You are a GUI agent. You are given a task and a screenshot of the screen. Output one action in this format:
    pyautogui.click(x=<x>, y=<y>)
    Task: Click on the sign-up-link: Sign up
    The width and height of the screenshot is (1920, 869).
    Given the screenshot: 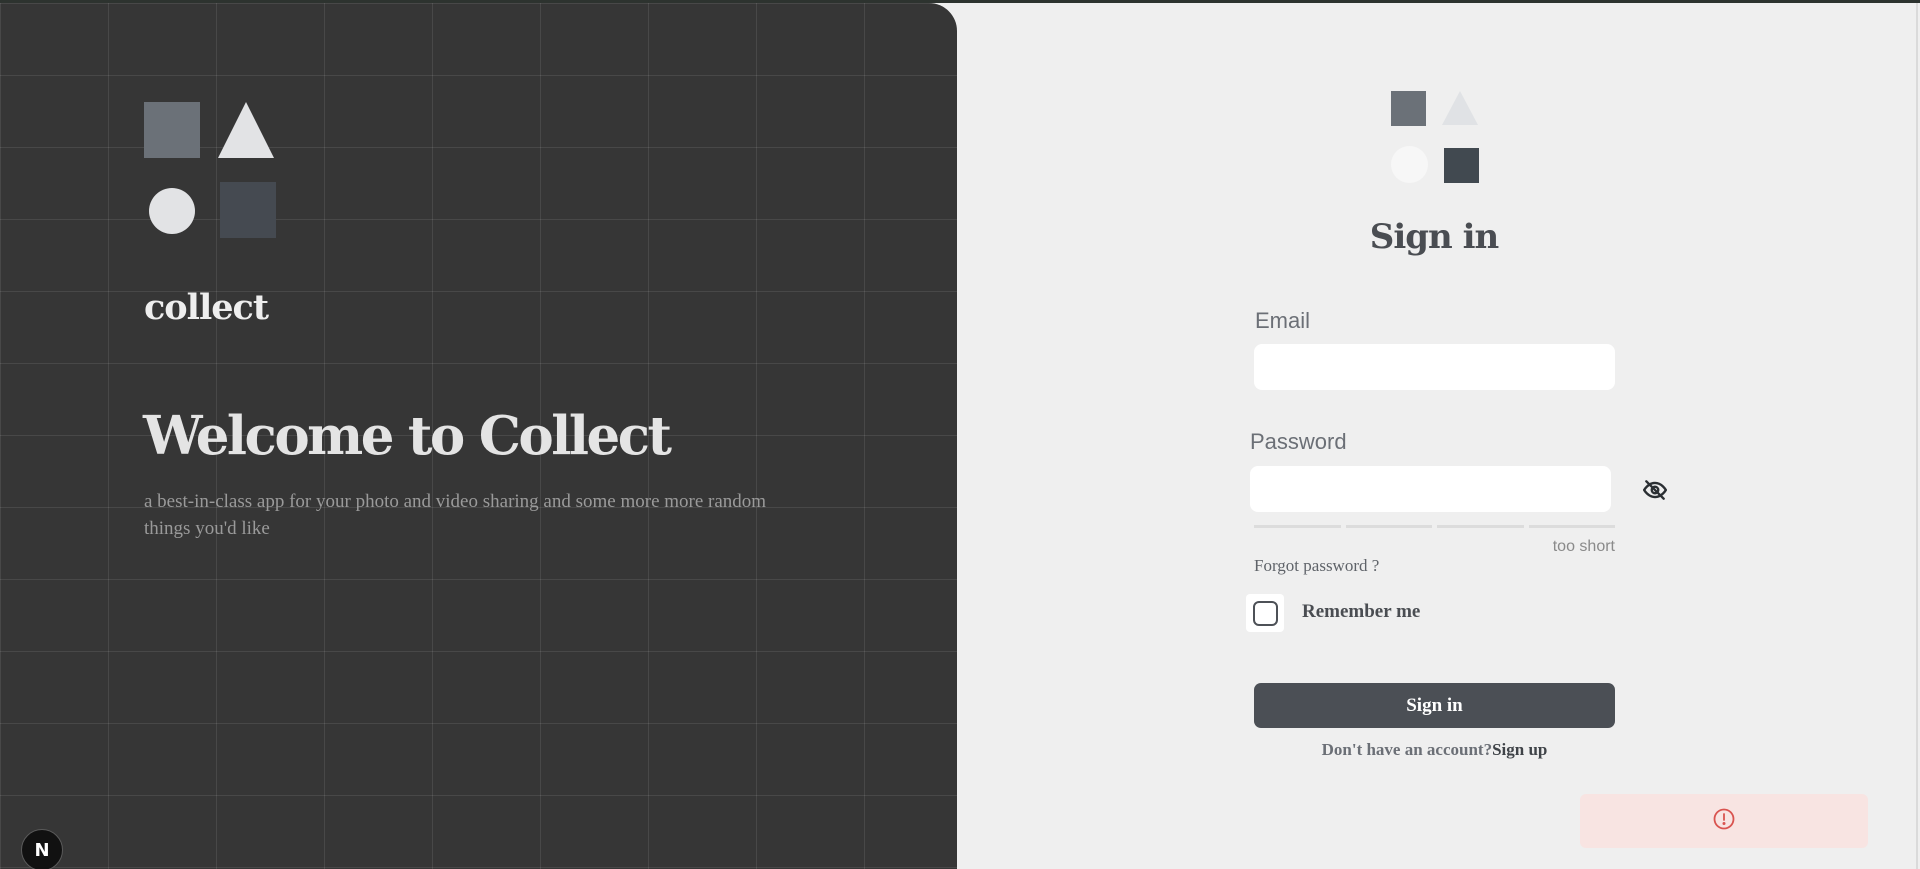 What is the action you would take?
    pyautogui.click(x=1519, y=749)
    